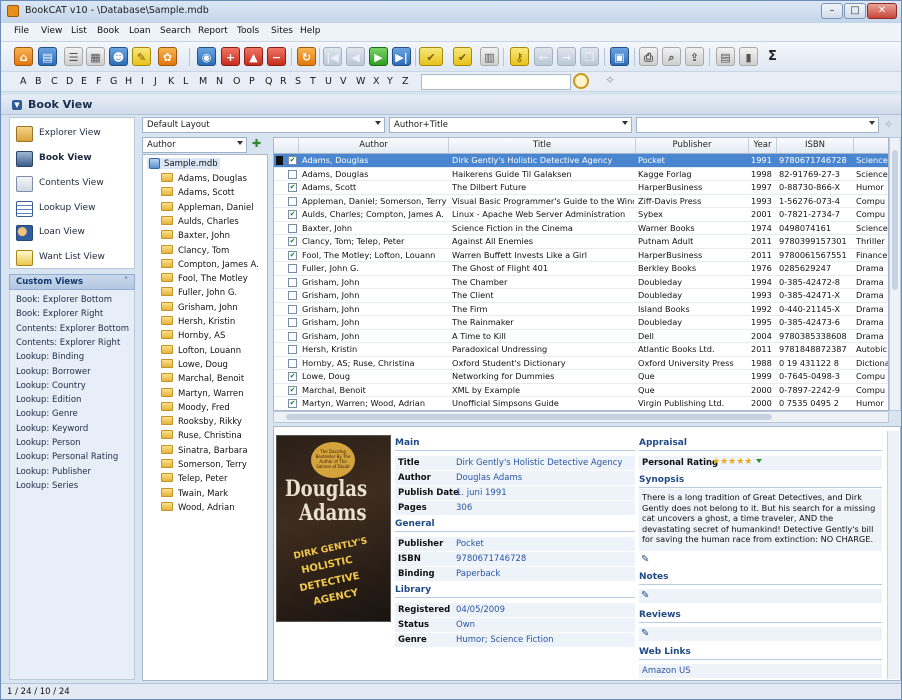 The width and height of the screenshot is (902, 700). Describe the element at coordinates (72, 282) in the screenshot. I see `custom-views-header: Custom Views ˄` at that location.